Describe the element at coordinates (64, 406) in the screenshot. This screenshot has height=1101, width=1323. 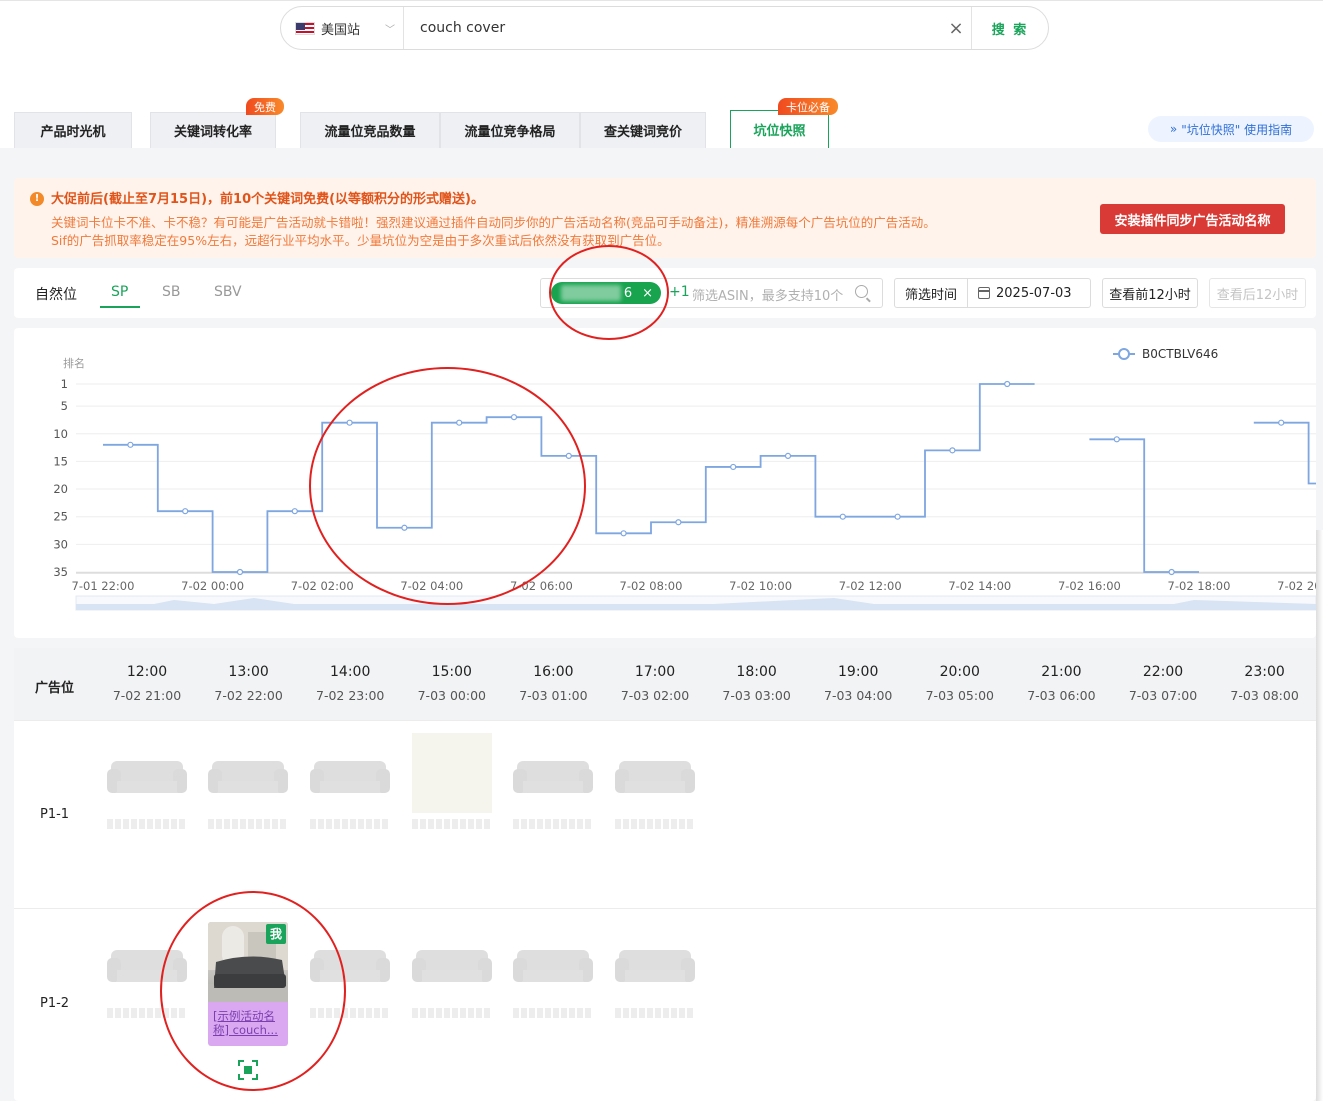
I see `y-tick-label: 5` at that location.